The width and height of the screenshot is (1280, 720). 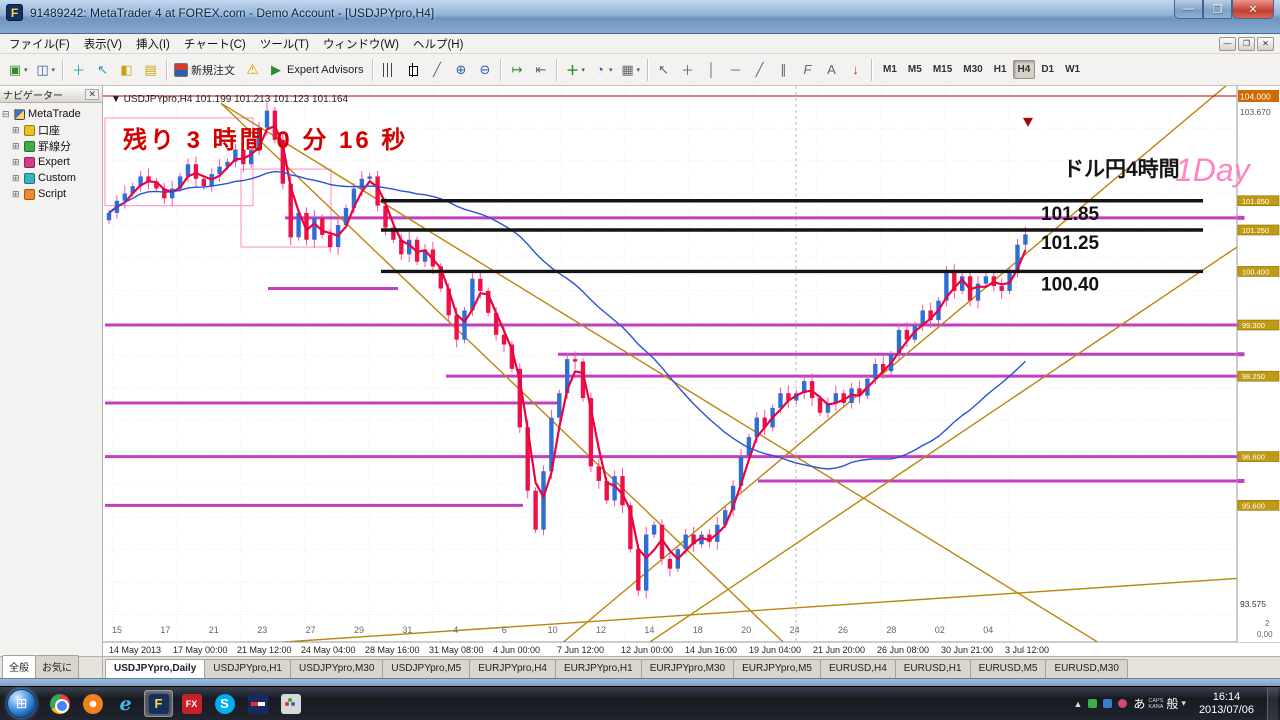 What do you see at coordinates (1188, 9) in the screenshot?
I see `minimize-button: —` at bounding box center [1188, 9].